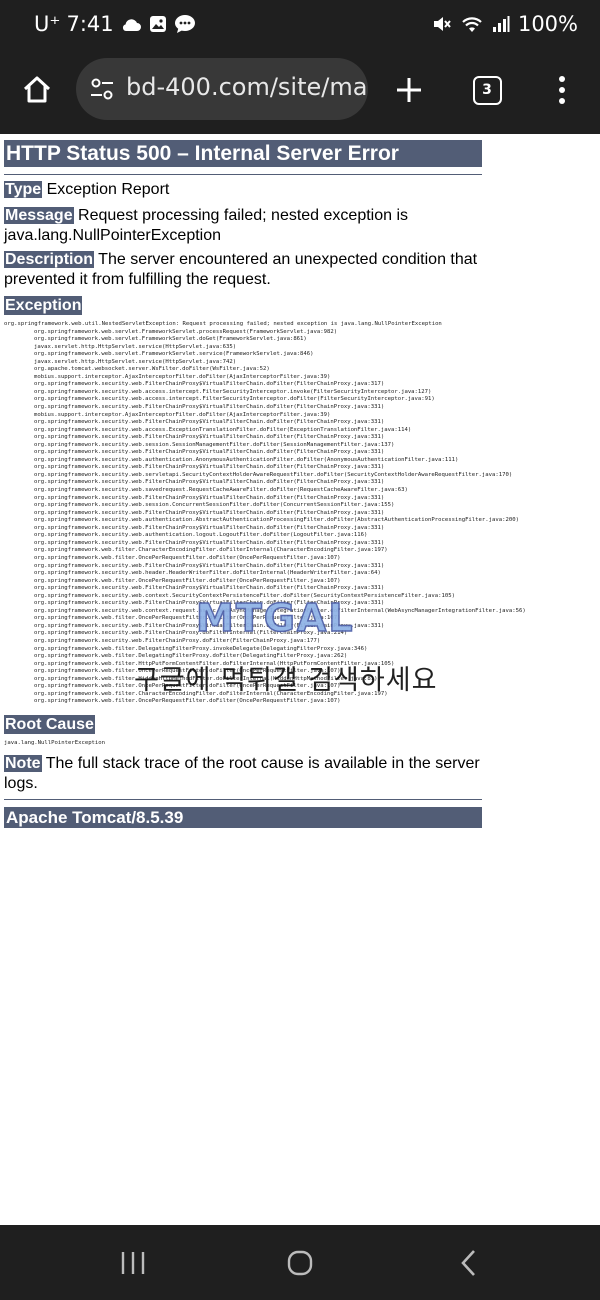  Describe the element at coordinates (23, 763) in the screenshot. I see `note-label: Note` at that location.